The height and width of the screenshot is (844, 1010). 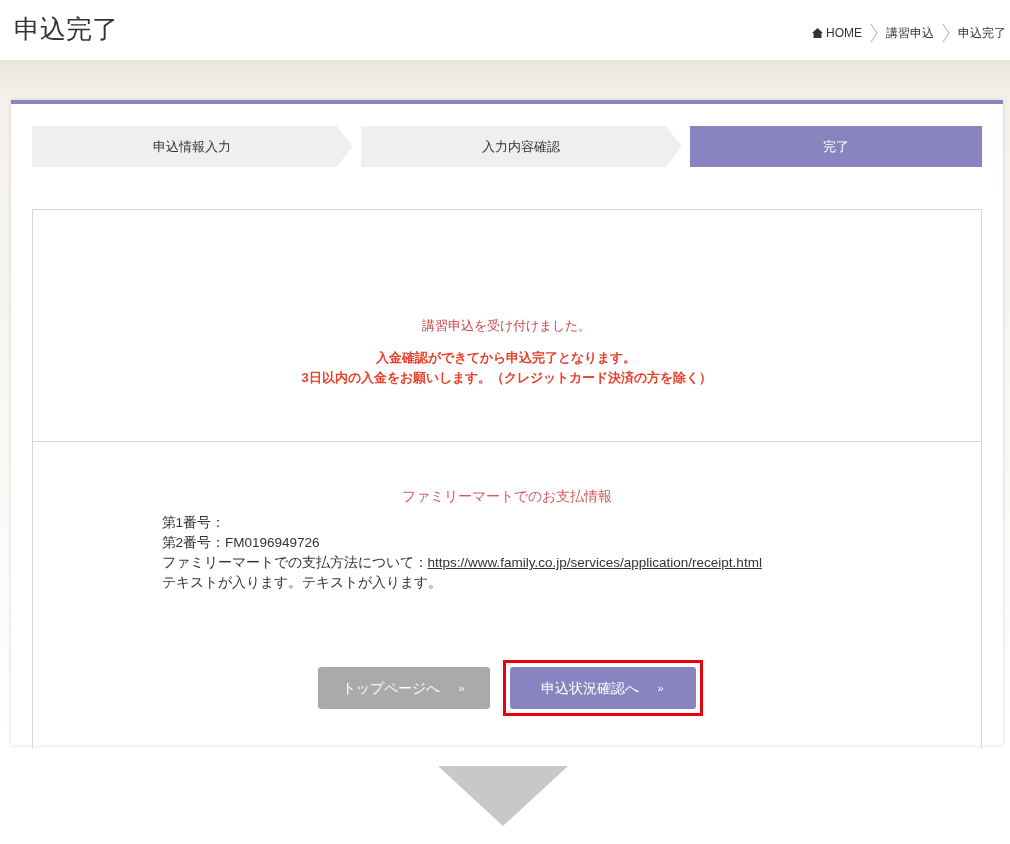 What do you see at coordinates (506, 326) in the screenshot?
I see `received-message: 講習申込を受け付けました。` at bounding box center [506, 326].